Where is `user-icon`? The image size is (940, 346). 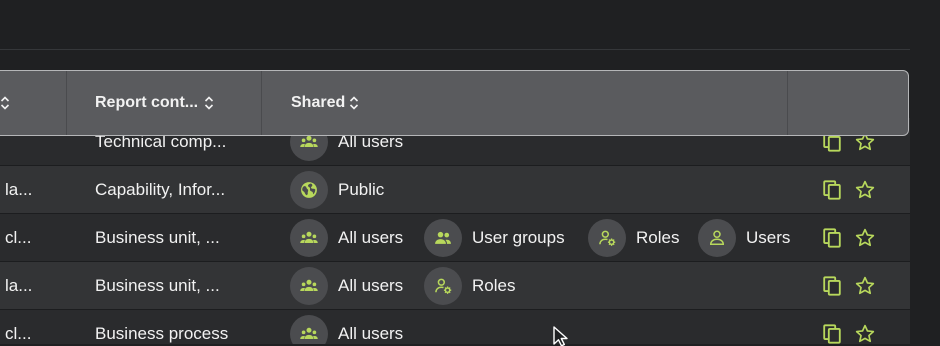
user-icon is located at coordinates (717, 237).